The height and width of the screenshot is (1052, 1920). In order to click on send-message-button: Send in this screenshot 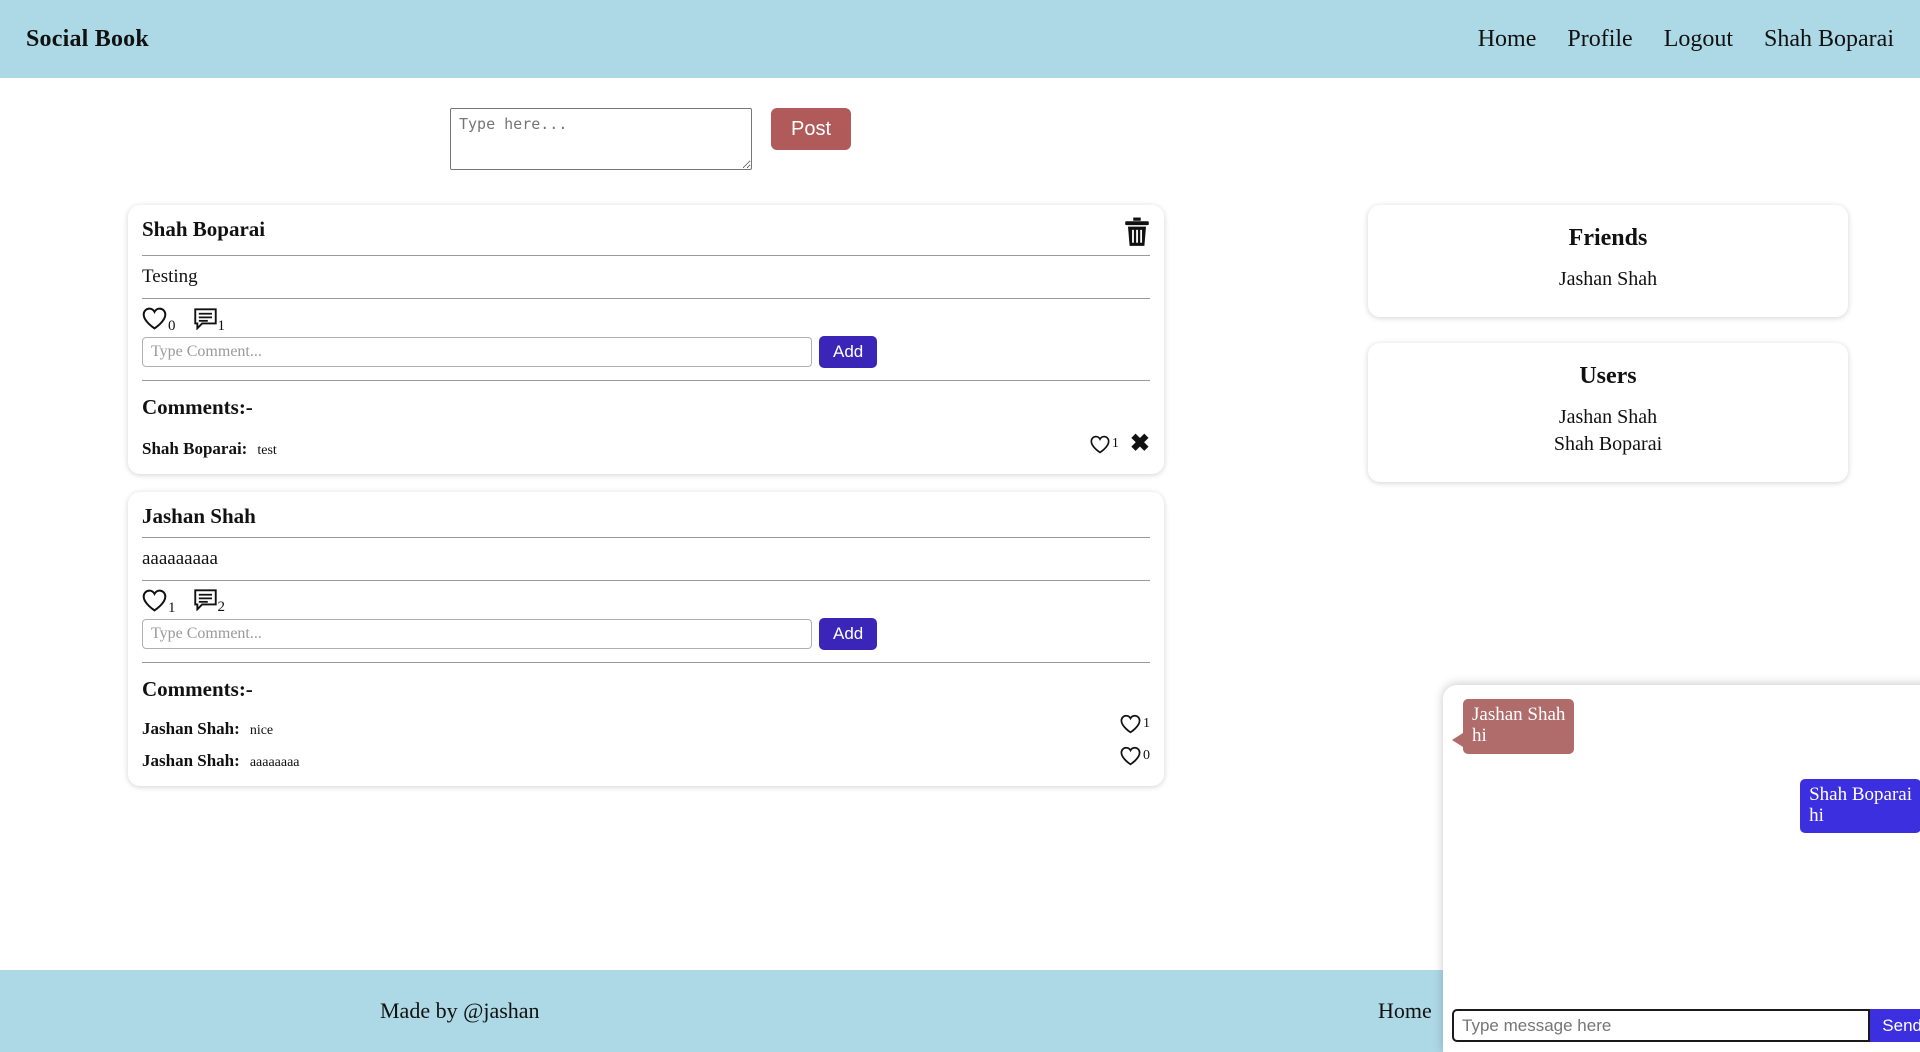, I will do `click(1895, 1025)`.